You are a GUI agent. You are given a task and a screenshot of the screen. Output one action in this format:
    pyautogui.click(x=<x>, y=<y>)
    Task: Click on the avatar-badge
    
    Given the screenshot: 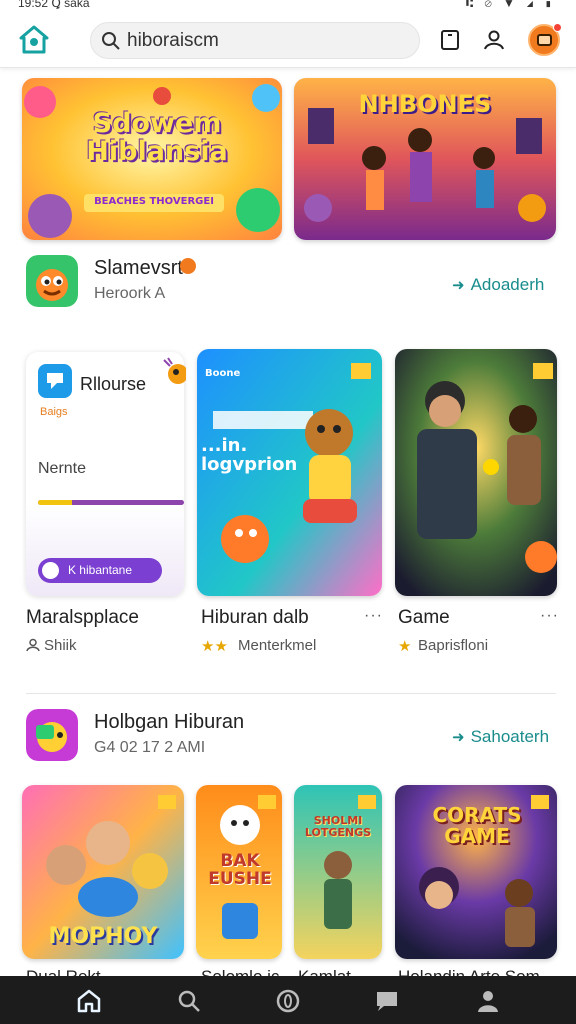 What is the action you would take?
    pyautogui.click(x=545, y=39)
    